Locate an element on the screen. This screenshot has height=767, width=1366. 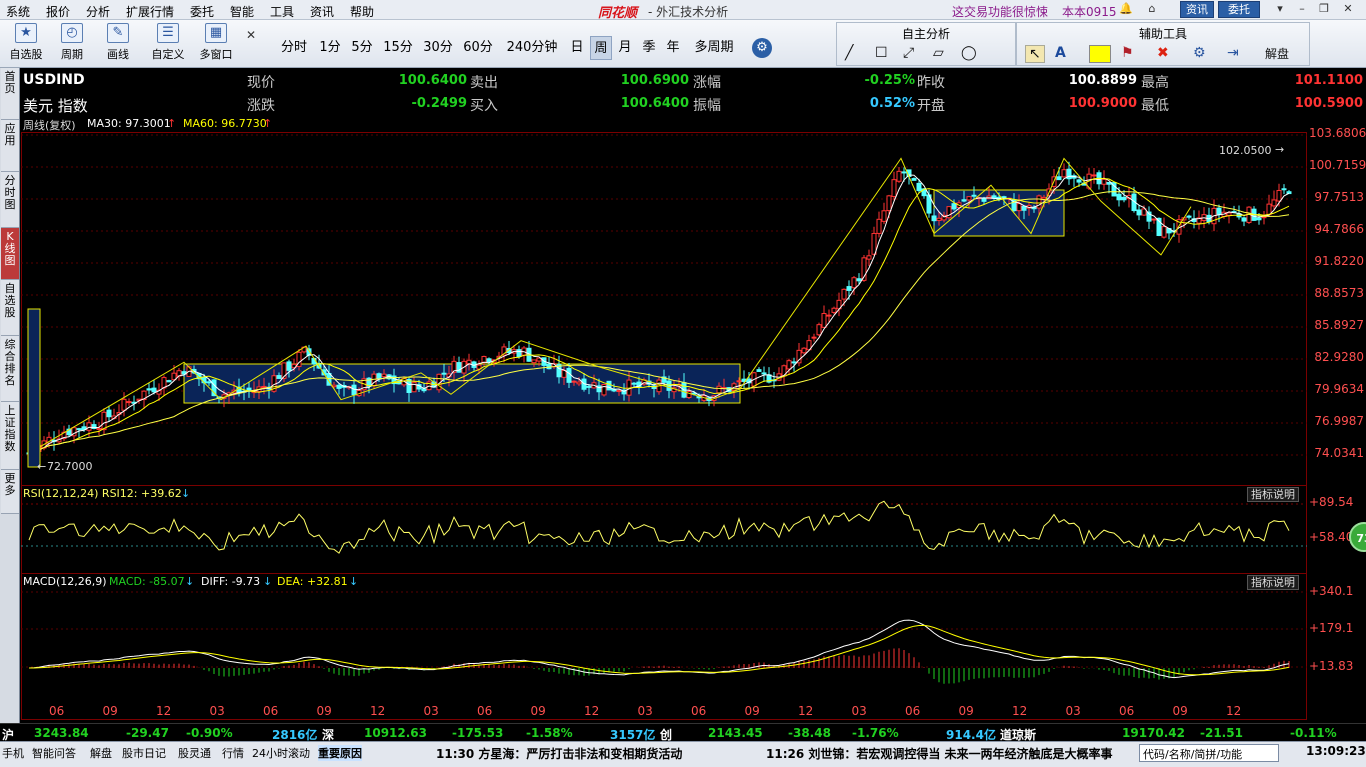
minimize-icon: – is located at coordinates (1302, 9).